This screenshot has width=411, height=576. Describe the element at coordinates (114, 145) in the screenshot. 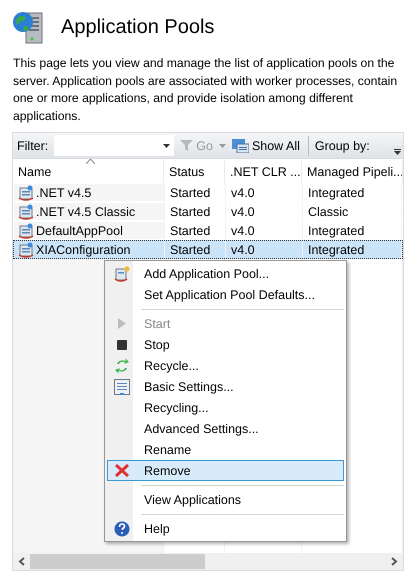

I see `filter-field` at that location.